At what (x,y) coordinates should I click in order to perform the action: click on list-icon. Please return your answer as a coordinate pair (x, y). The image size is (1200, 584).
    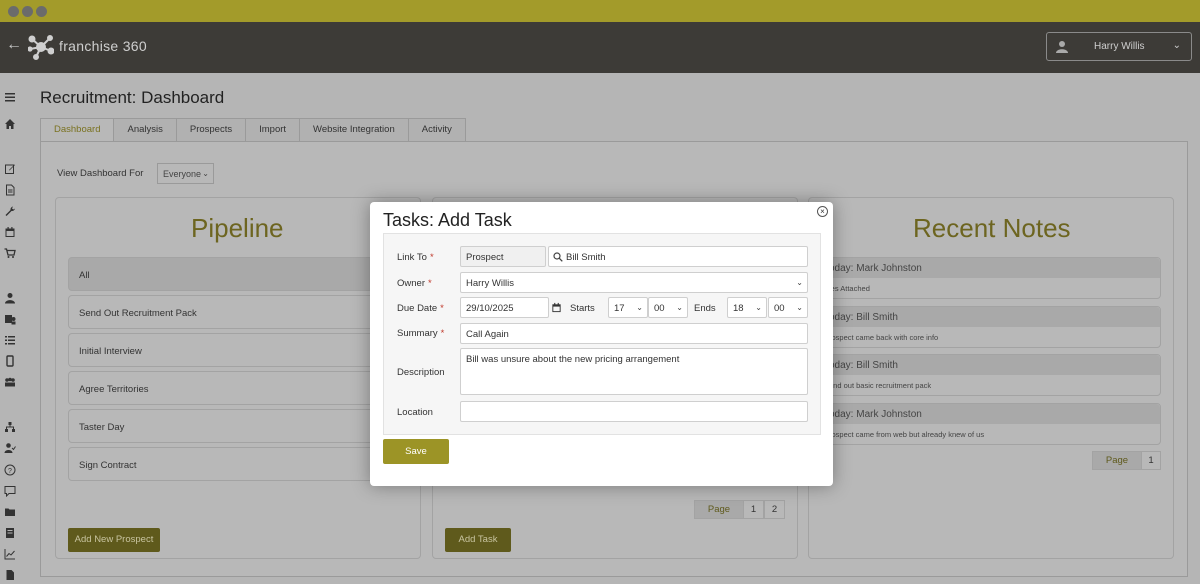
    Looking at the image, I should click on (10, 340).